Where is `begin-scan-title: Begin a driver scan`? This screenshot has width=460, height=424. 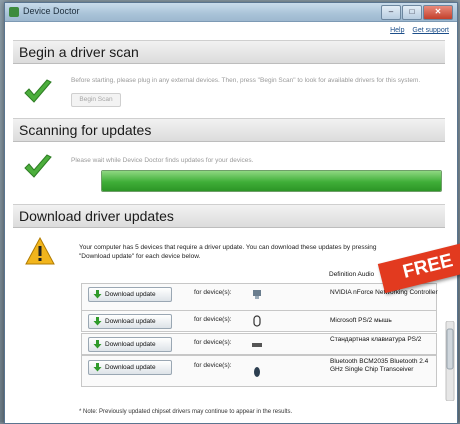
begin-scan-title: Begin a driver scan is located at coordinates (79, 52).